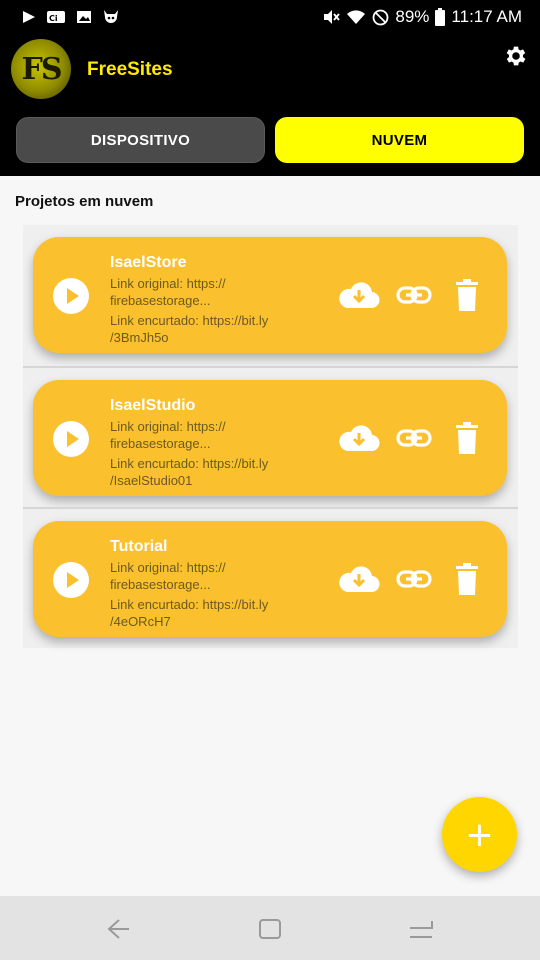 The image size is (540, 960). Describe the element at coordinates (399, 140) in the screenshot. I see `tab-cloud: NUVEM` at that location.